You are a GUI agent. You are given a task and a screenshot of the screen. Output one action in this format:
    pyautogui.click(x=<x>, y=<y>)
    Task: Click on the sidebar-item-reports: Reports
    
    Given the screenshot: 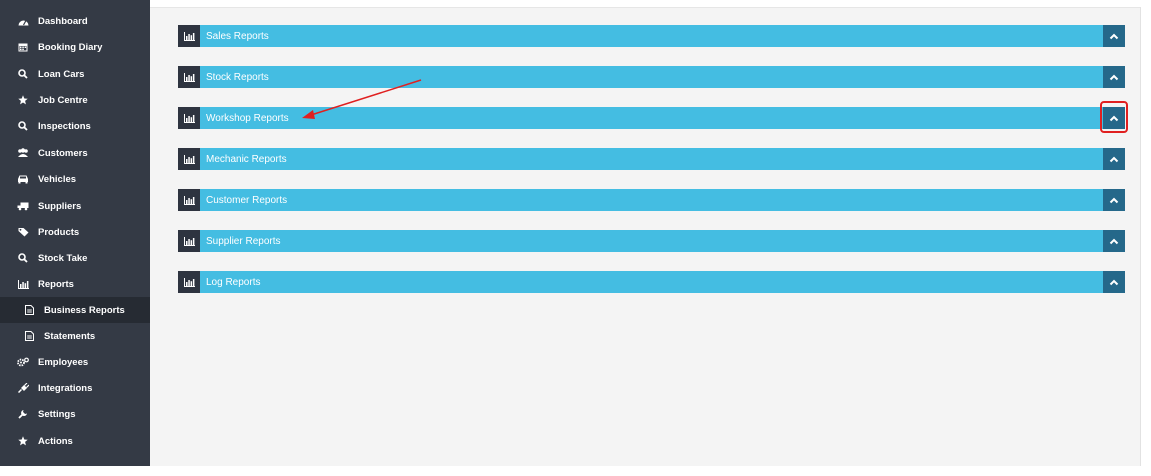 What is the action you would take?
    pyautogui.click(x=75, y=284)
    